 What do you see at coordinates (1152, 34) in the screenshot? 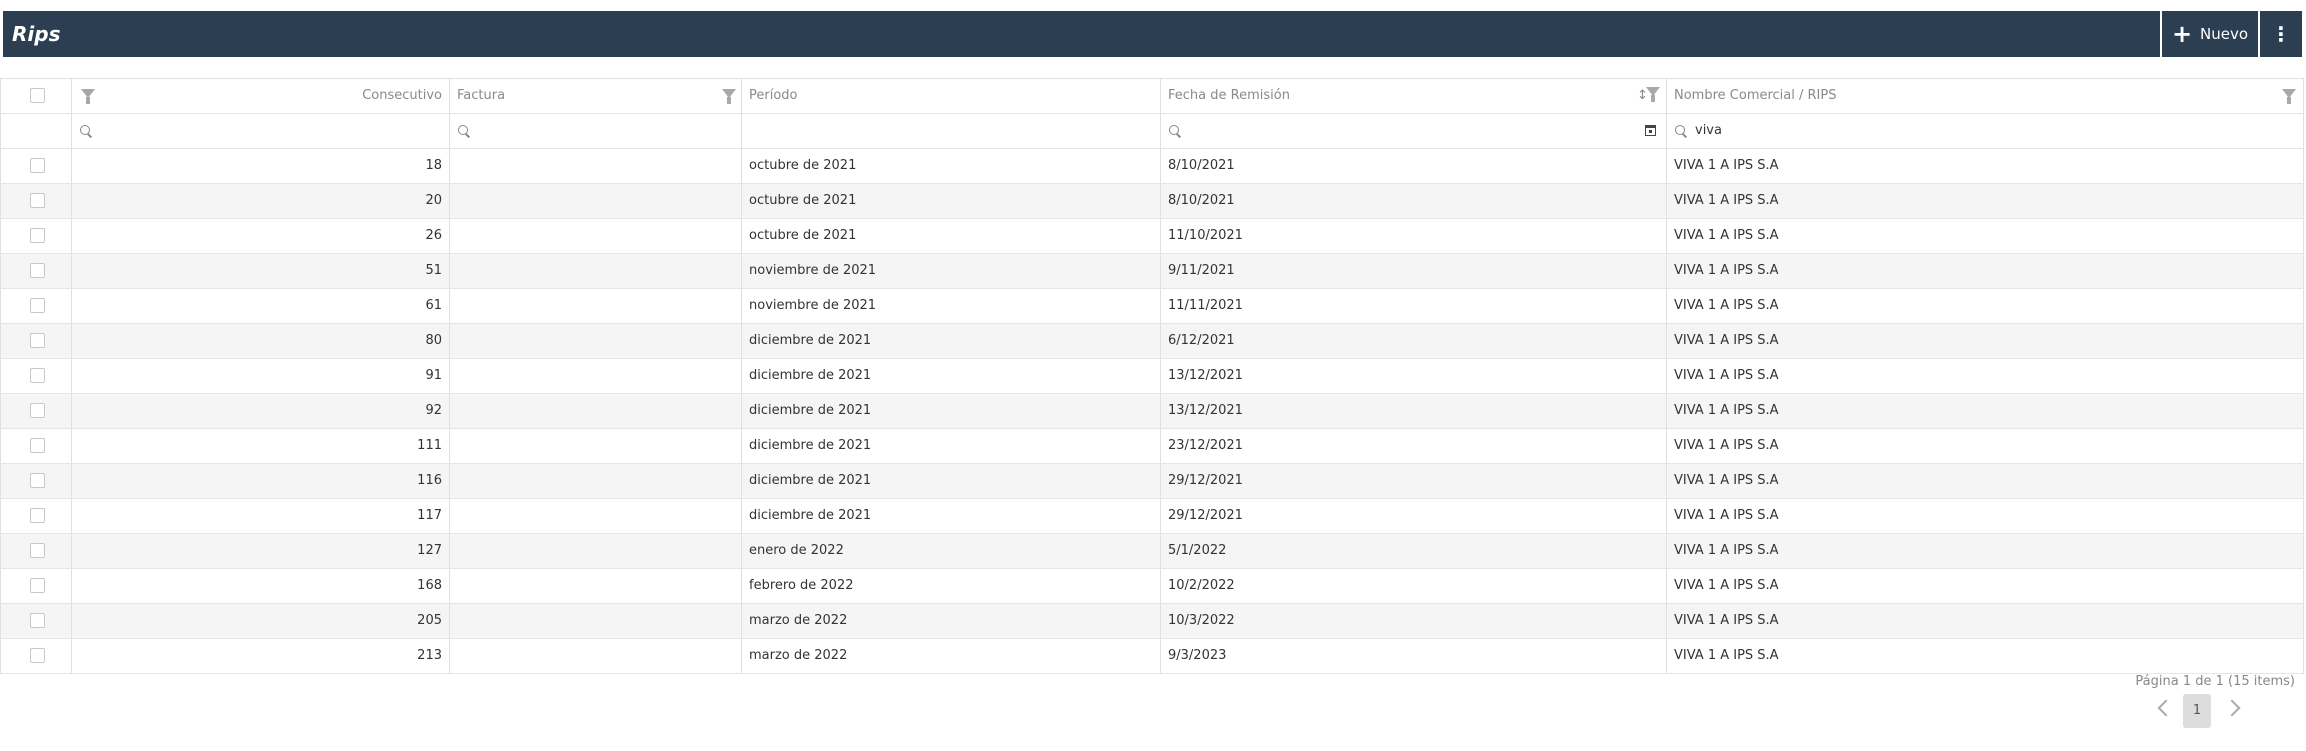
I see `title-bar: Rips + Nuevo ⋮` at bounding box center [1152, 34].